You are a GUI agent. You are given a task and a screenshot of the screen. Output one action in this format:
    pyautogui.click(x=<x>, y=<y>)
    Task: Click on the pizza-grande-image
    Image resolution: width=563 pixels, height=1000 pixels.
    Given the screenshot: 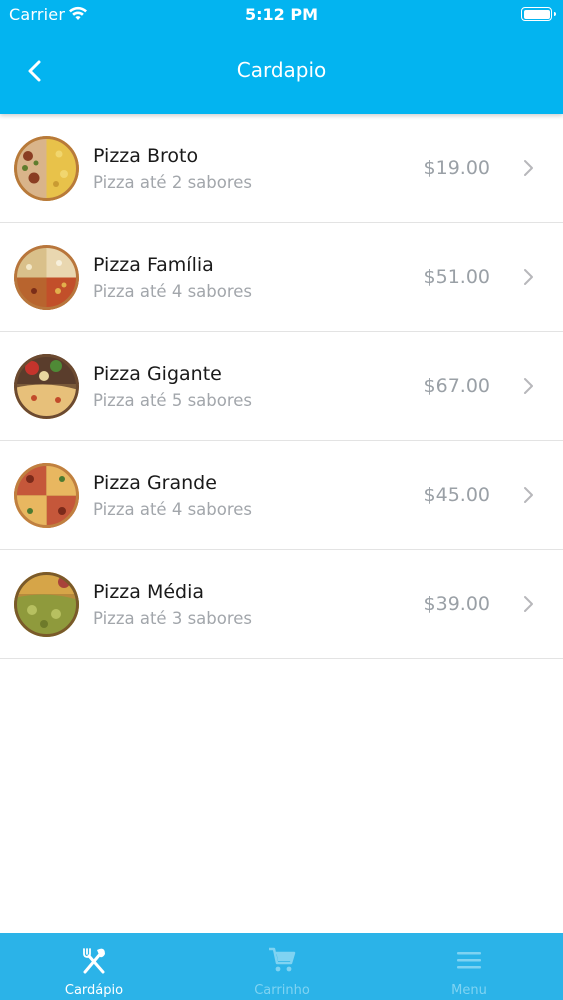 What is the action you would take?
    pyautogui.click(x=46, y=495)
    